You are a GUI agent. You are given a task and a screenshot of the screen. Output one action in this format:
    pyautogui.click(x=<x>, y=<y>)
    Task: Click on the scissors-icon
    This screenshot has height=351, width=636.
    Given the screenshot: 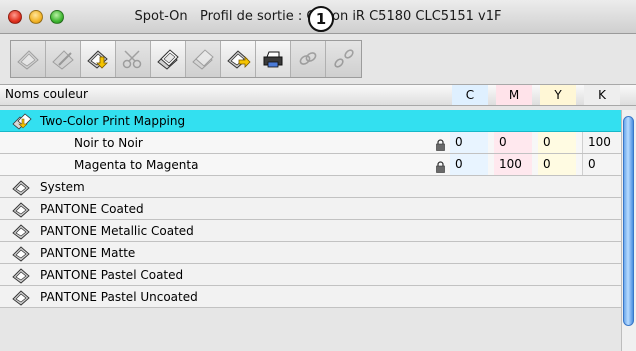 What is the action you would take?
    pyautogui.click(x=132, y=59)
    